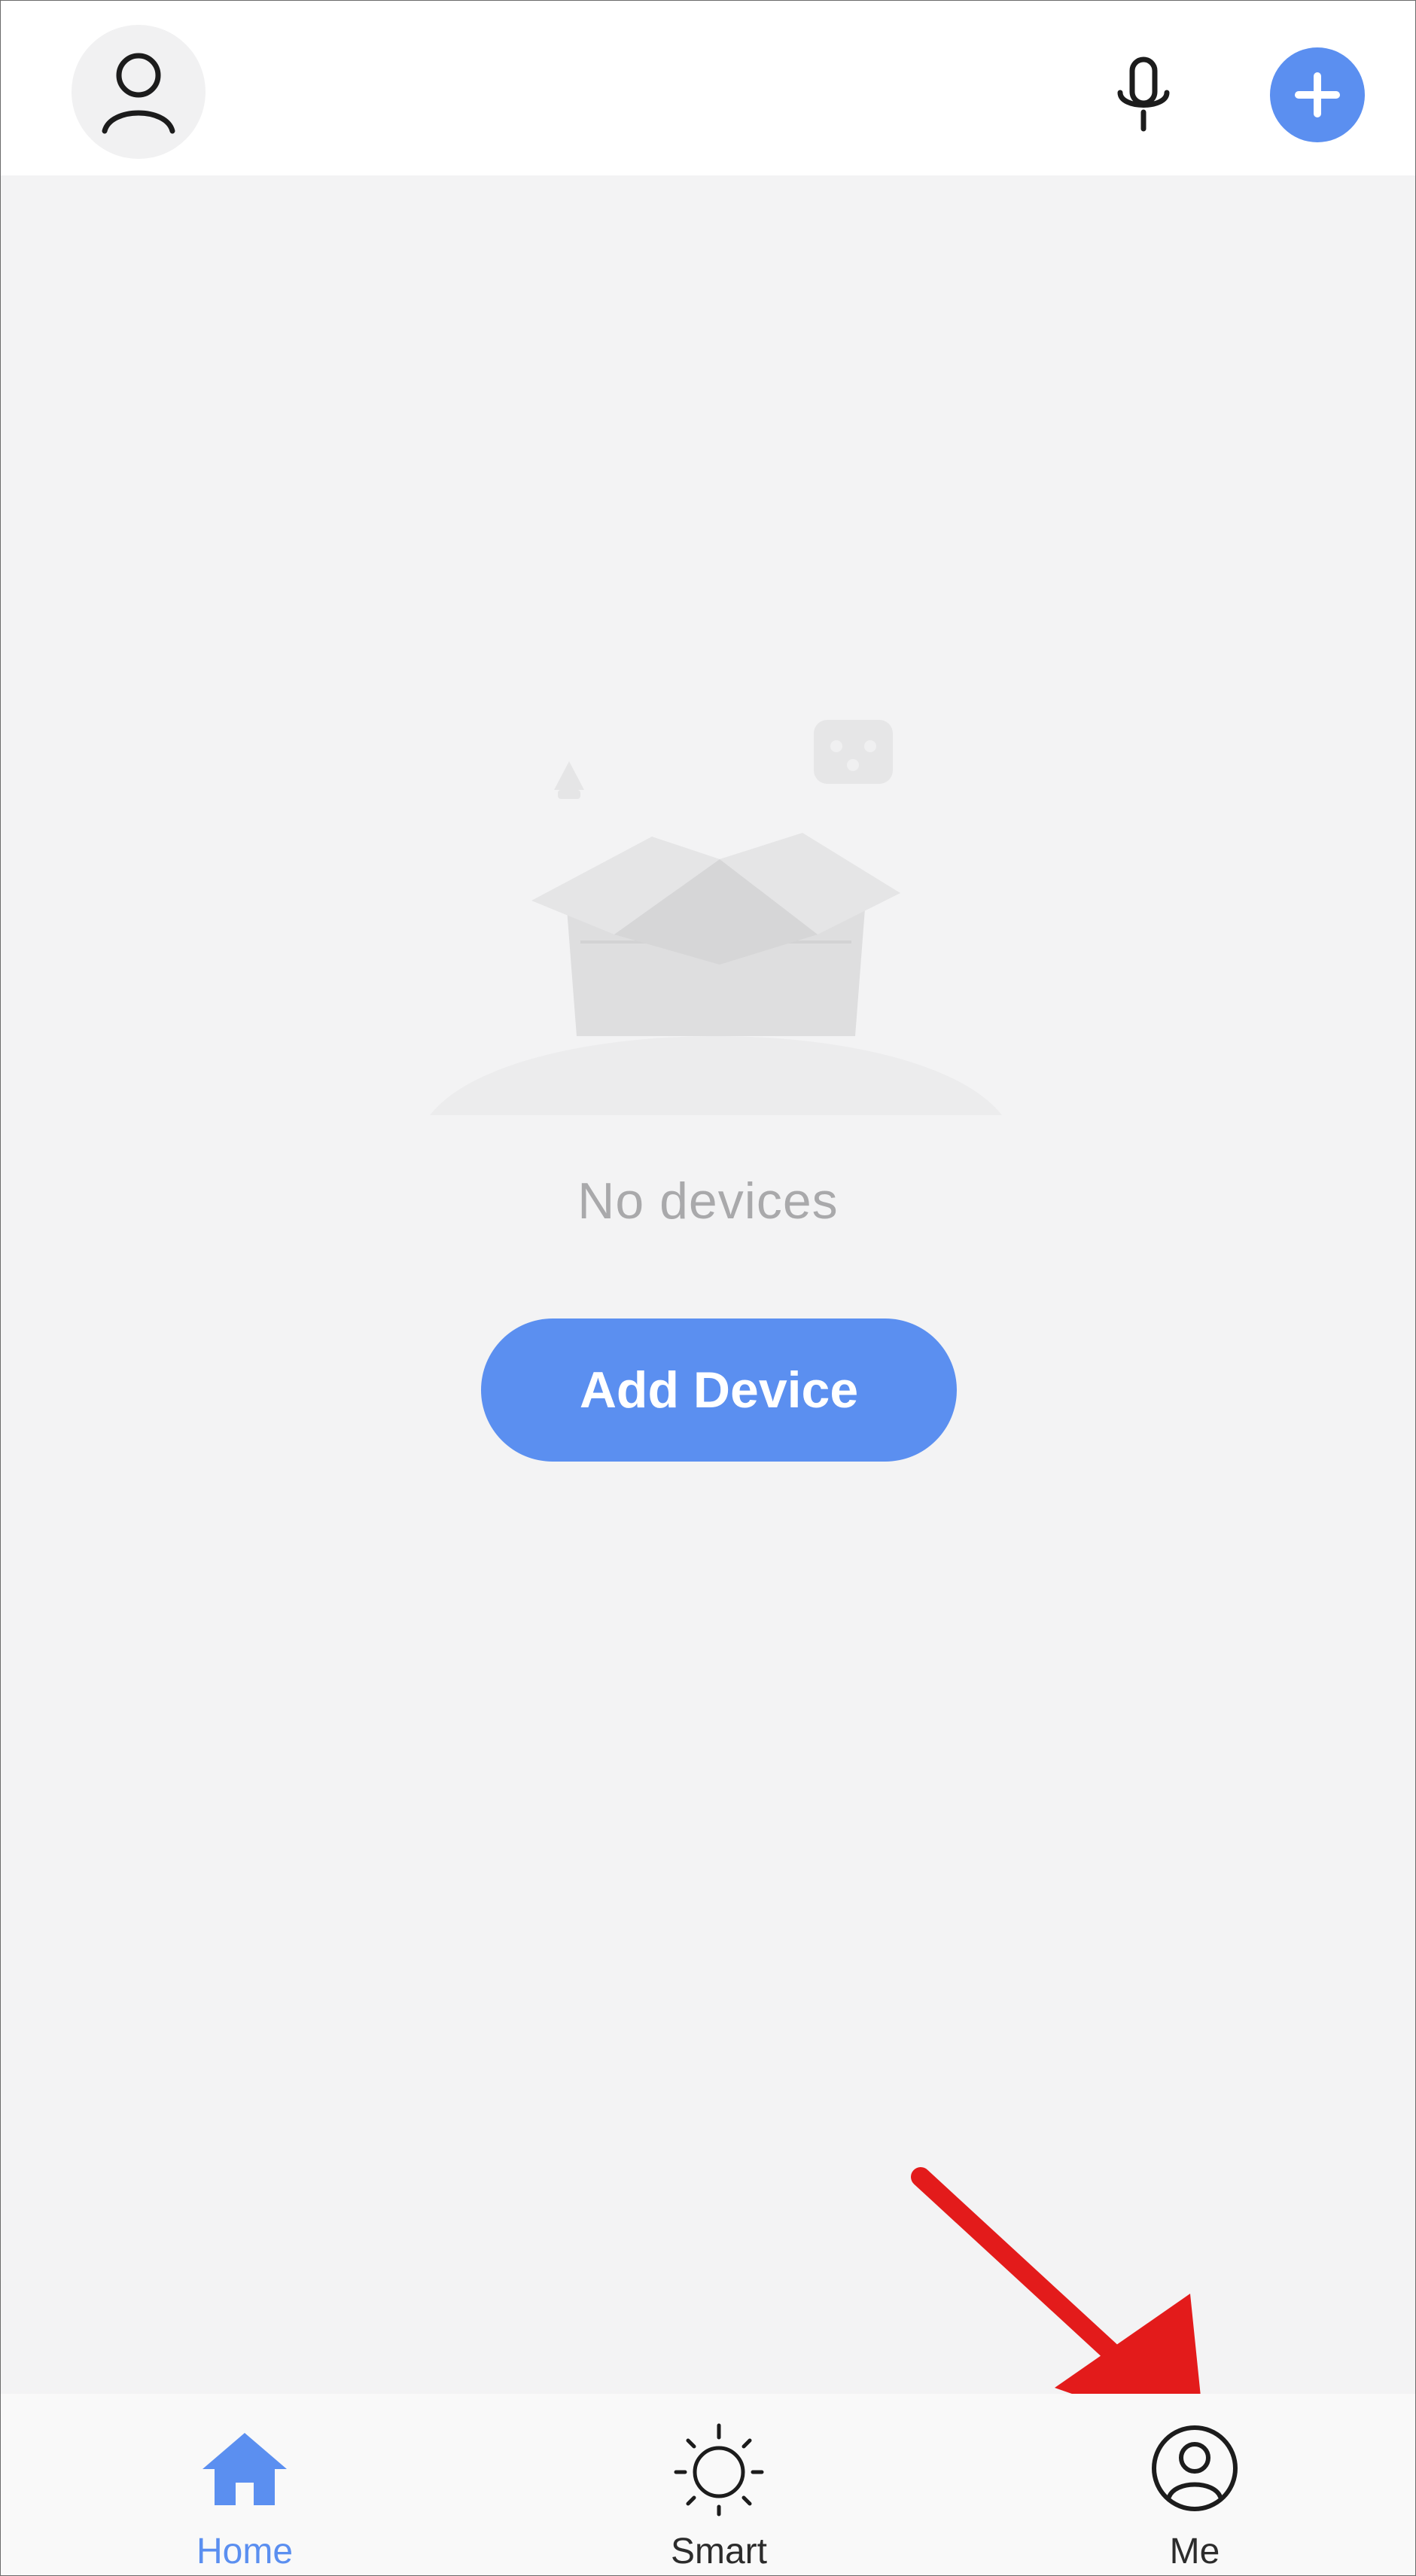 The height and width of the screenshot is (2576, 1416). I want to click on tab-home: Home, so click(245, 2484).